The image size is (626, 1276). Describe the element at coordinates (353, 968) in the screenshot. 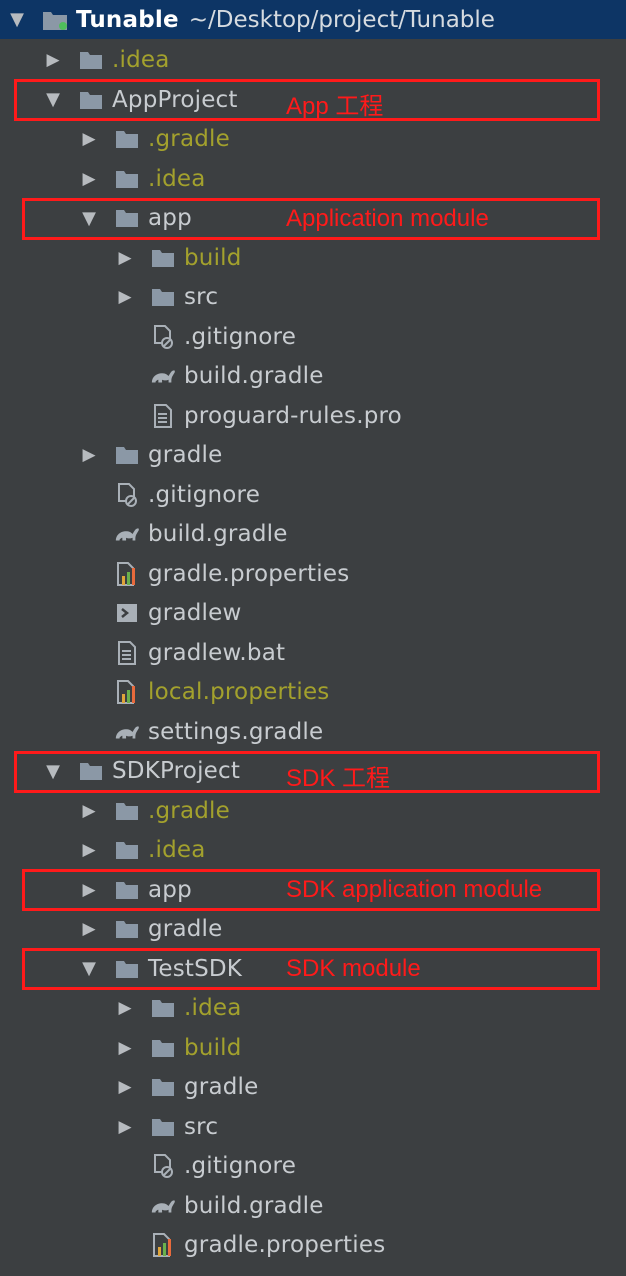

I see `annotation-label: SDK module` at that location.